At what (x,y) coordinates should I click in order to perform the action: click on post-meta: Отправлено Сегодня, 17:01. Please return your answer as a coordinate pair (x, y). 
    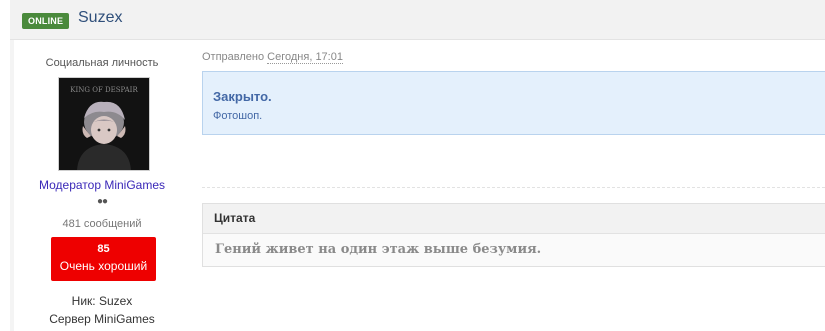
    Looking at the image, I should click on (272, 57).